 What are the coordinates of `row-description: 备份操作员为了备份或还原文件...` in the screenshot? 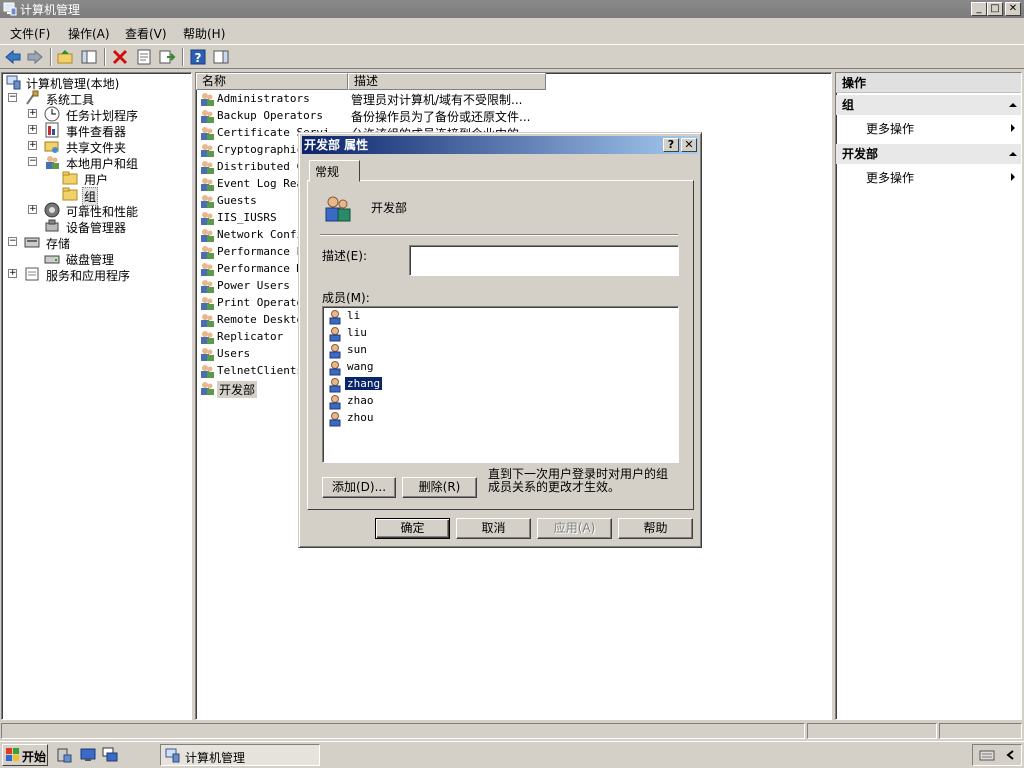 It's located at (441, 117).